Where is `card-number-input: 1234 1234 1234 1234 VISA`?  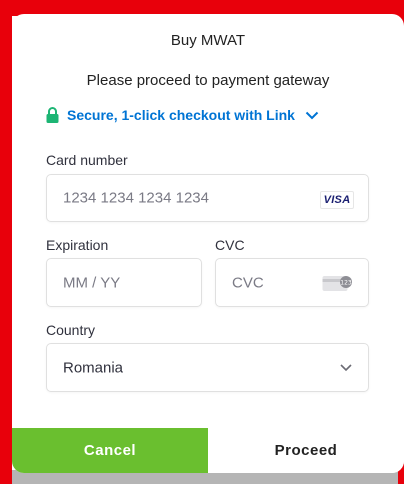
card-number-input: 1234 1234 1234 1234 VISA is located at coordinates (207, 198).